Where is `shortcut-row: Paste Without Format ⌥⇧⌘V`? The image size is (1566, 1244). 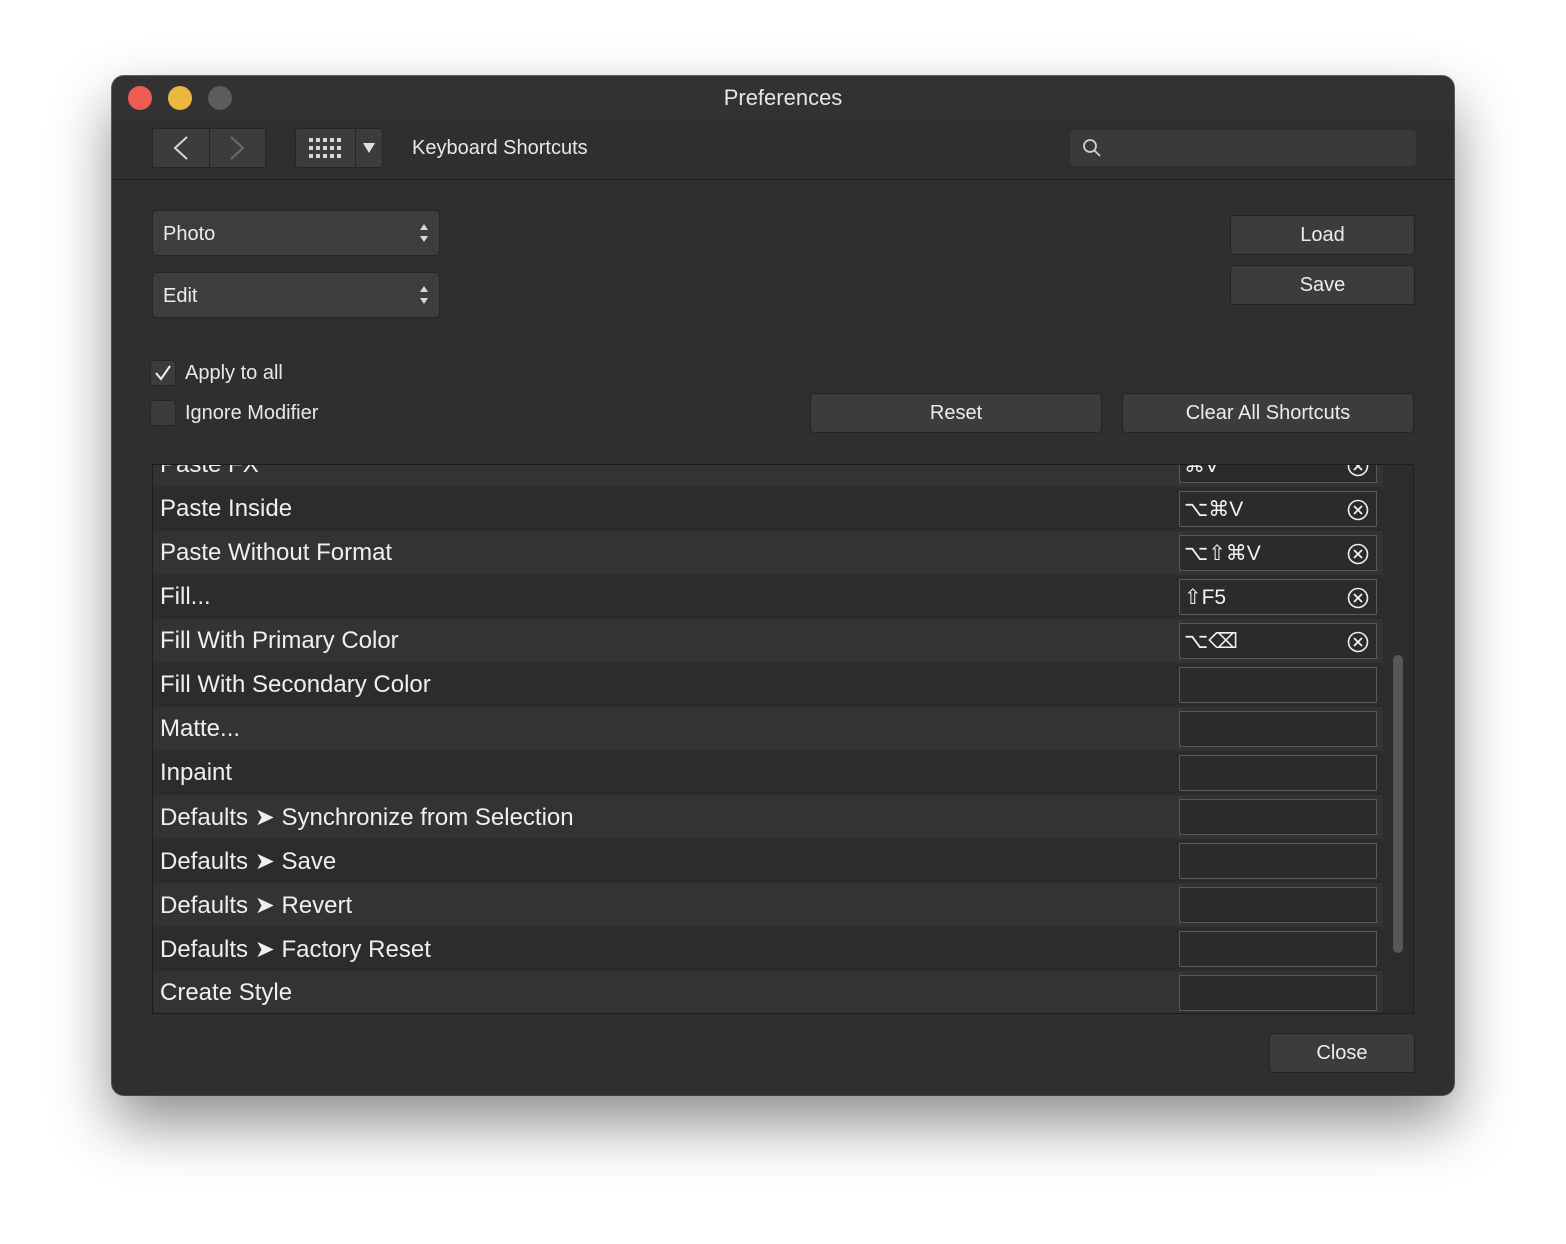 shortcut-row: Paste Without Format ⌥⇧⌘V is located at coordinates (768, 553).